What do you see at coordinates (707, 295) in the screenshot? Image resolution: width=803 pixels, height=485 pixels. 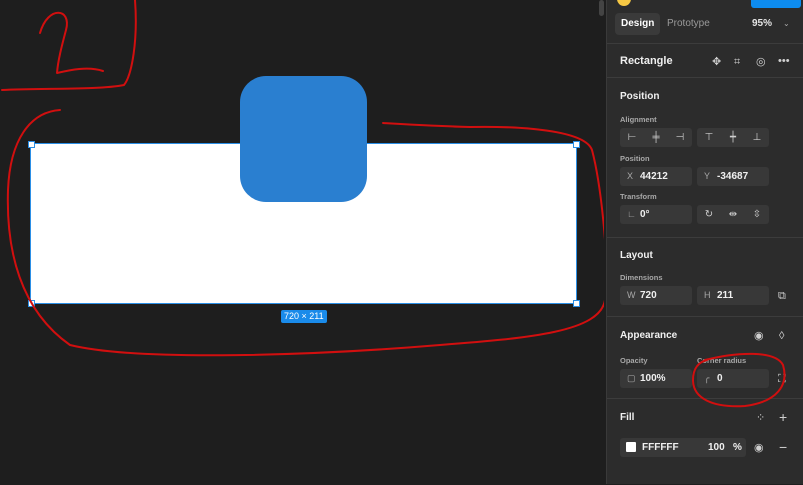 I see `h-prefix: H` at bounding box center [707, 295].